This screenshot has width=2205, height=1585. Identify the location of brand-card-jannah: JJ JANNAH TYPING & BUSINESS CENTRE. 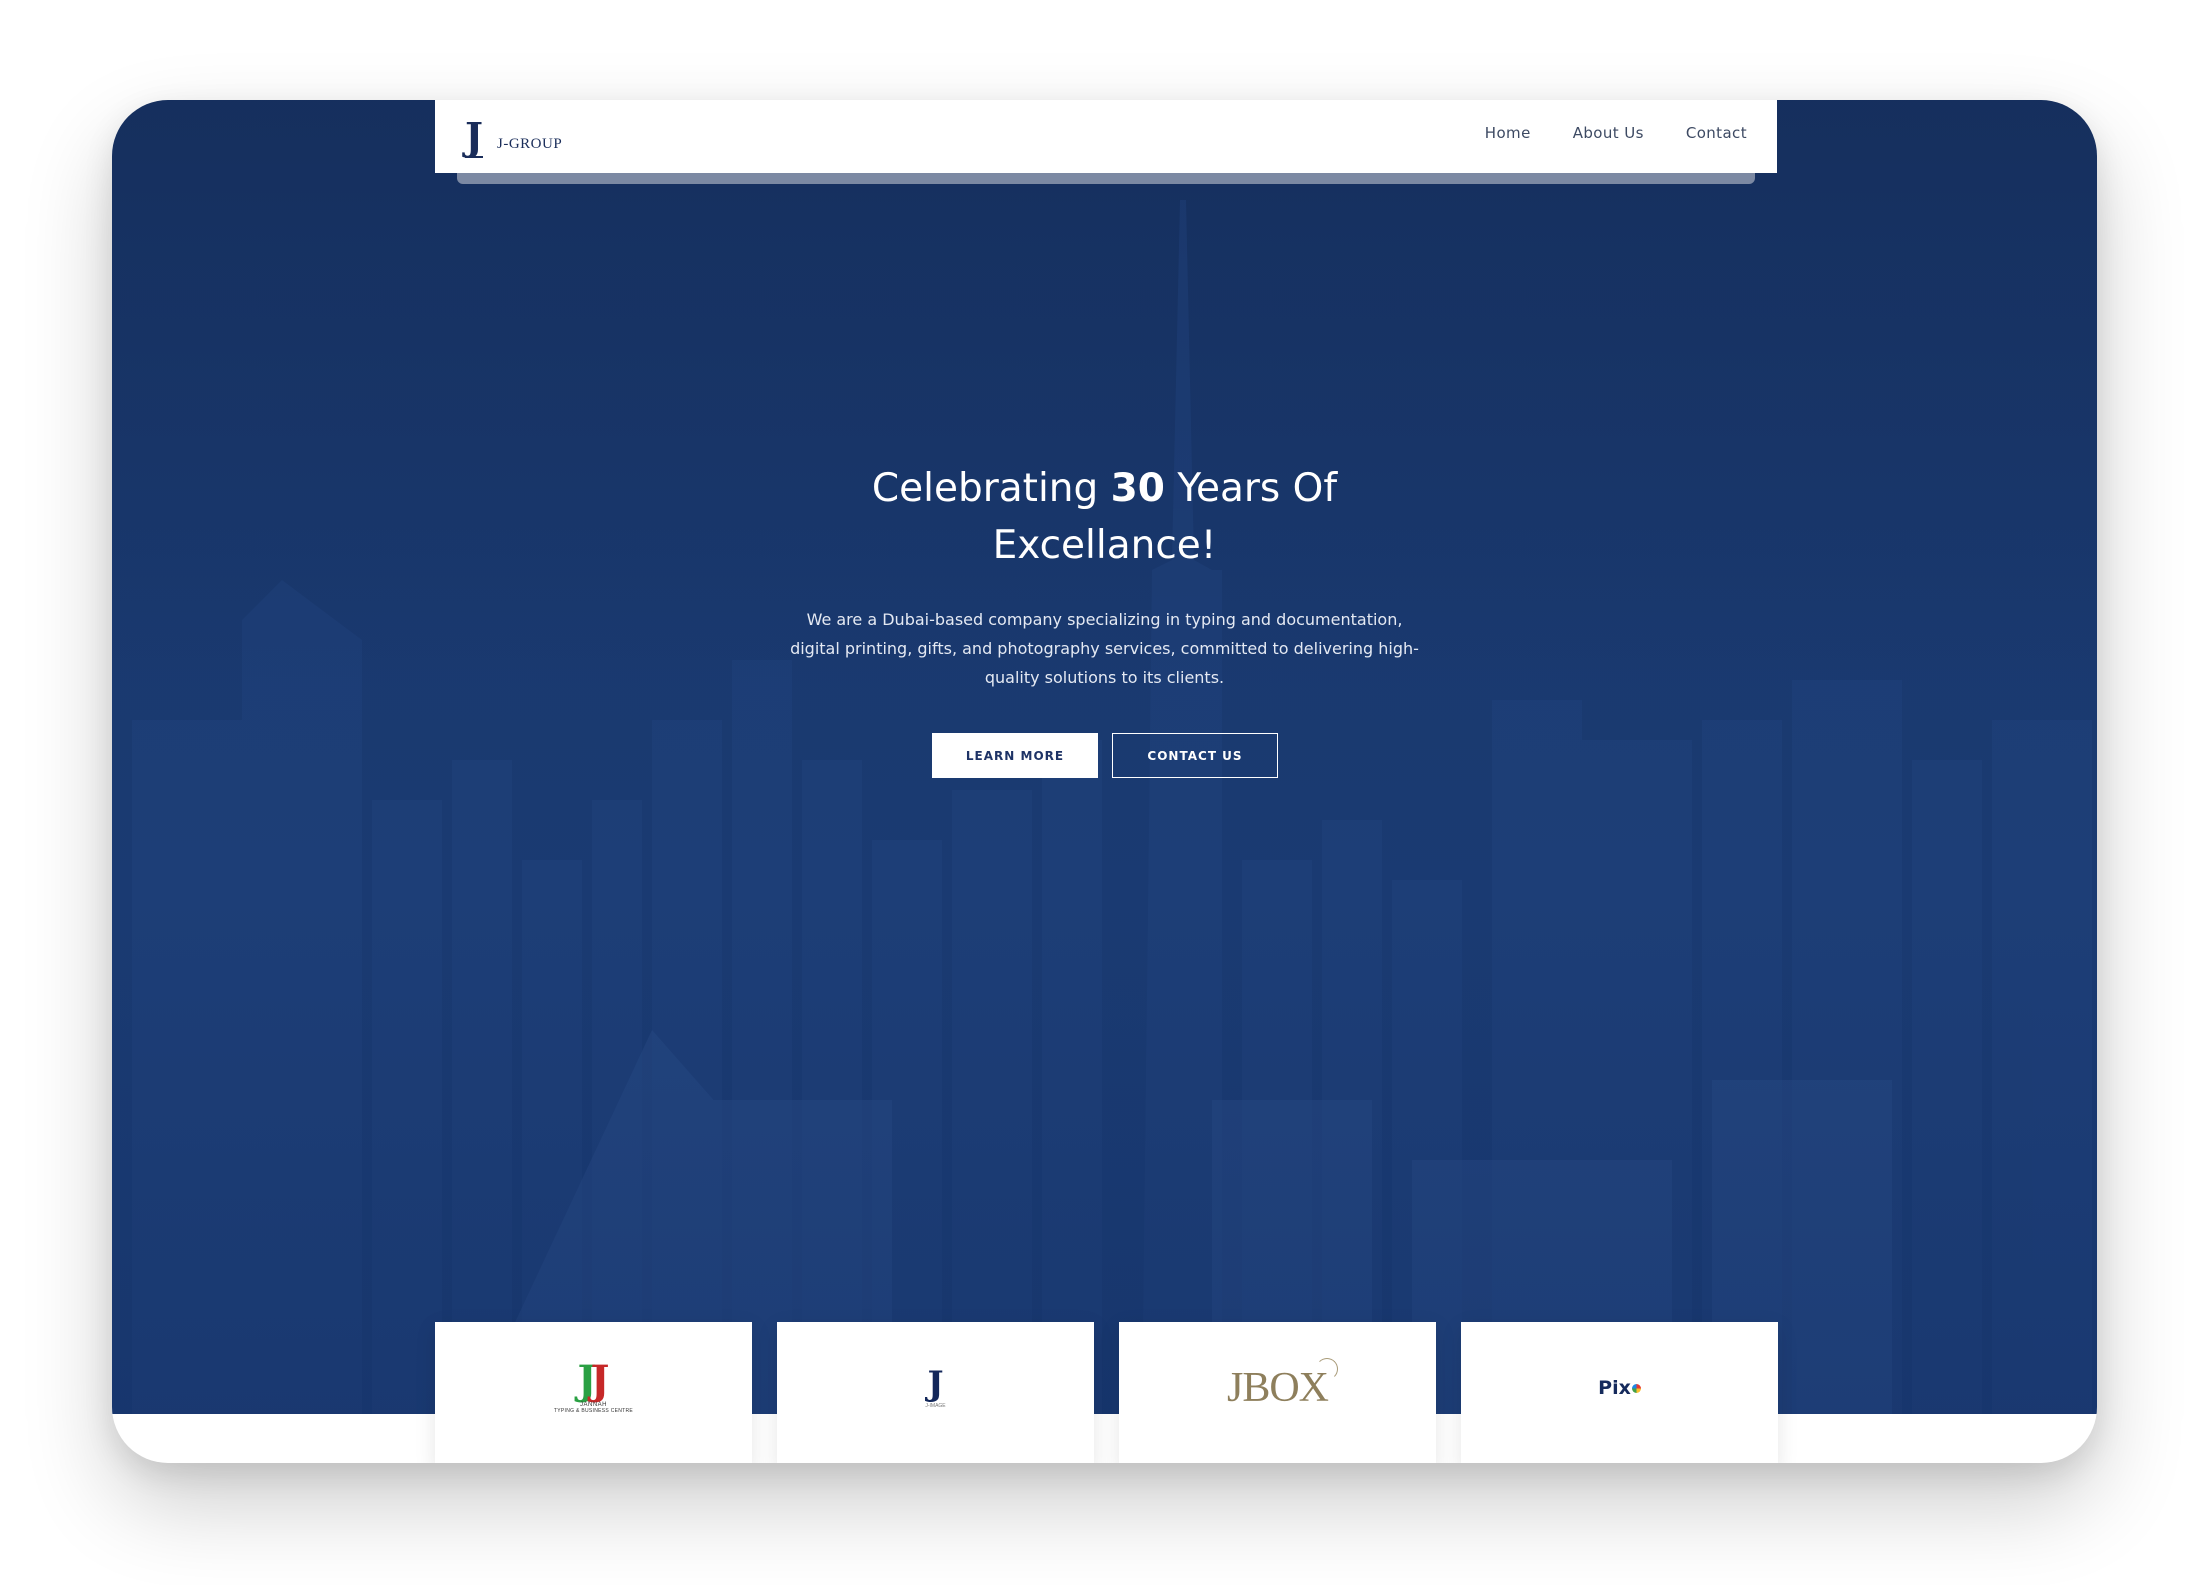
(593, 1392).